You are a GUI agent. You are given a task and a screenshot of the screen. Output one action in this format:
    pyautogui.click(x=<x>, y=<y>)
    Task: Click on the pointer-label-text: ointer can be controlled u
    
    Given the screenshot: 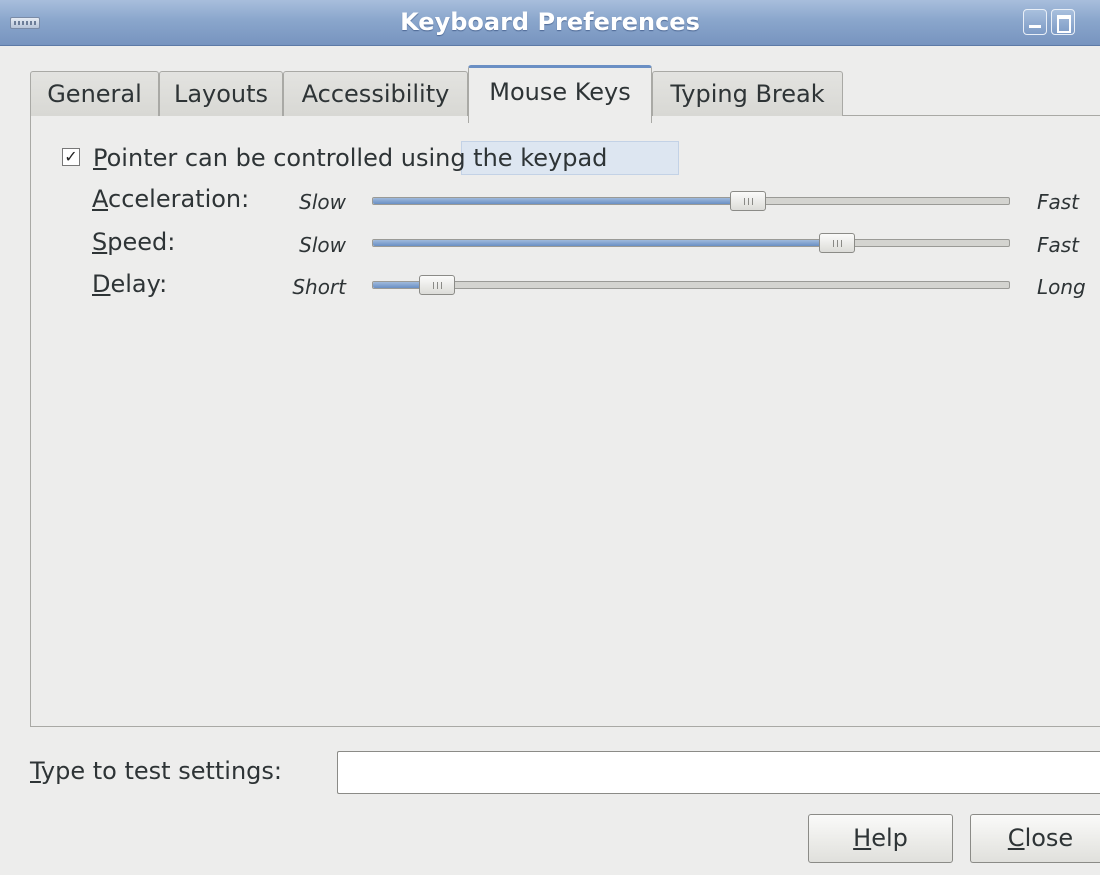 What is the action you would take?
    pyautogui.click(x=261, y=158)
    